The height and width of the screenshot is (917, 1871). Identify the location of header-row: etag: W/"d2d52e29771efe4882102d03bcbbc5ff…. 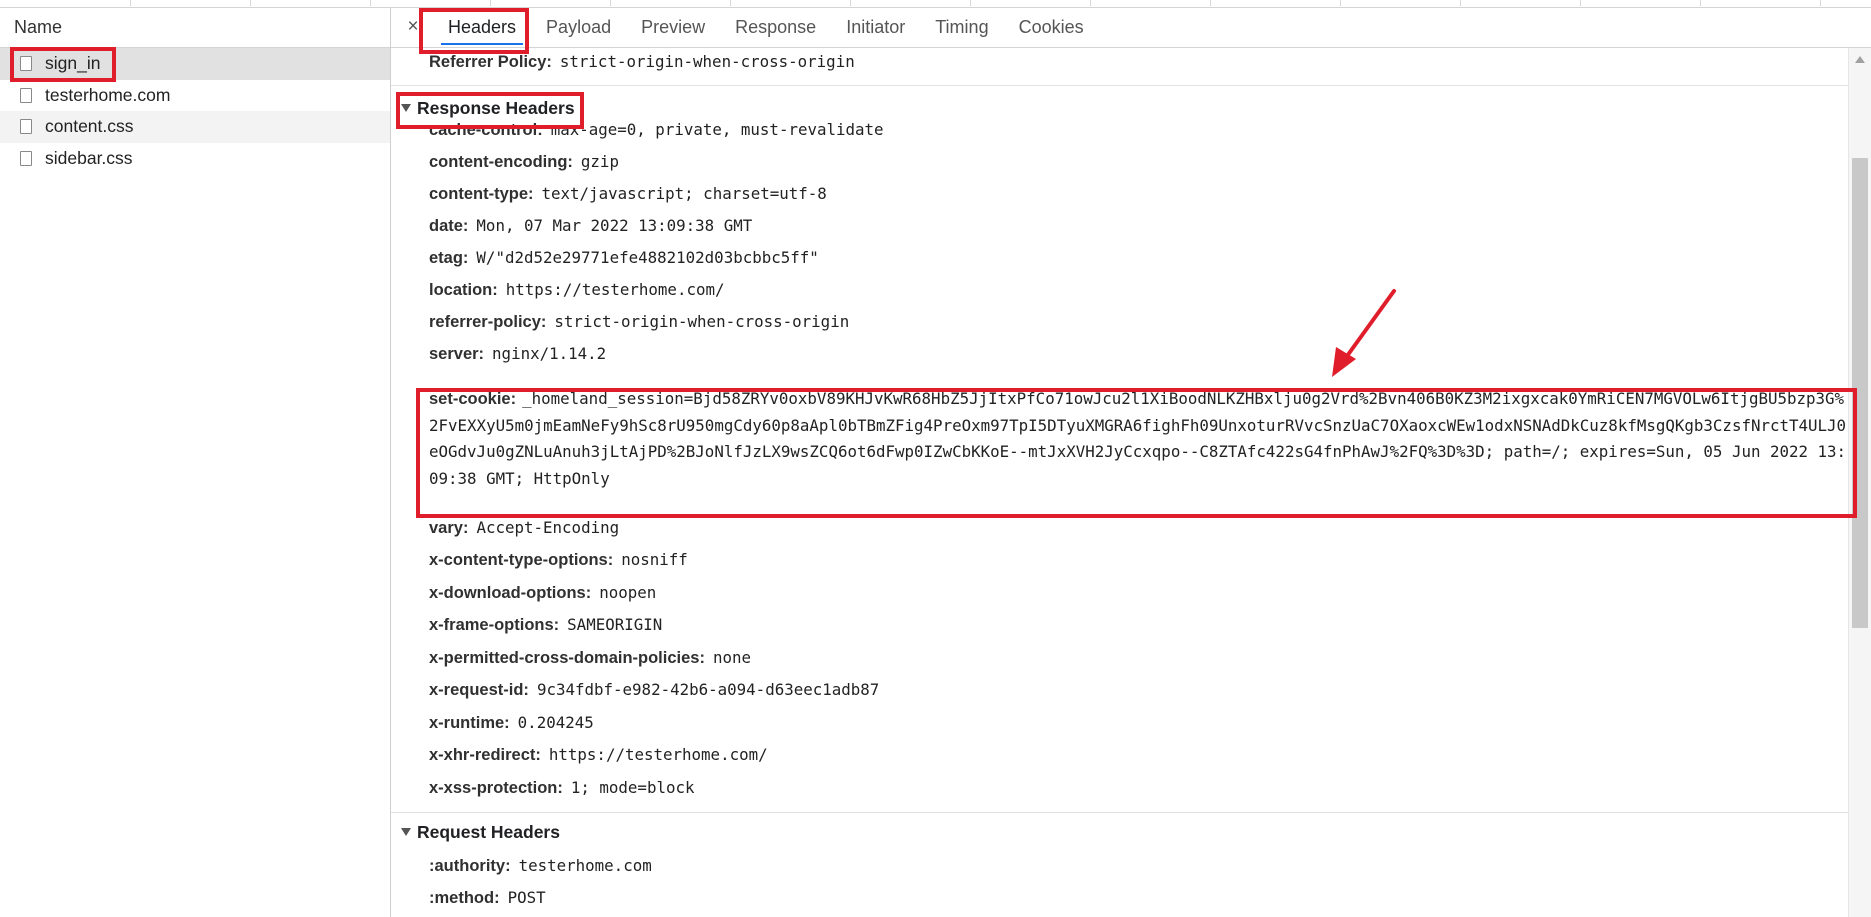
(624, 258).